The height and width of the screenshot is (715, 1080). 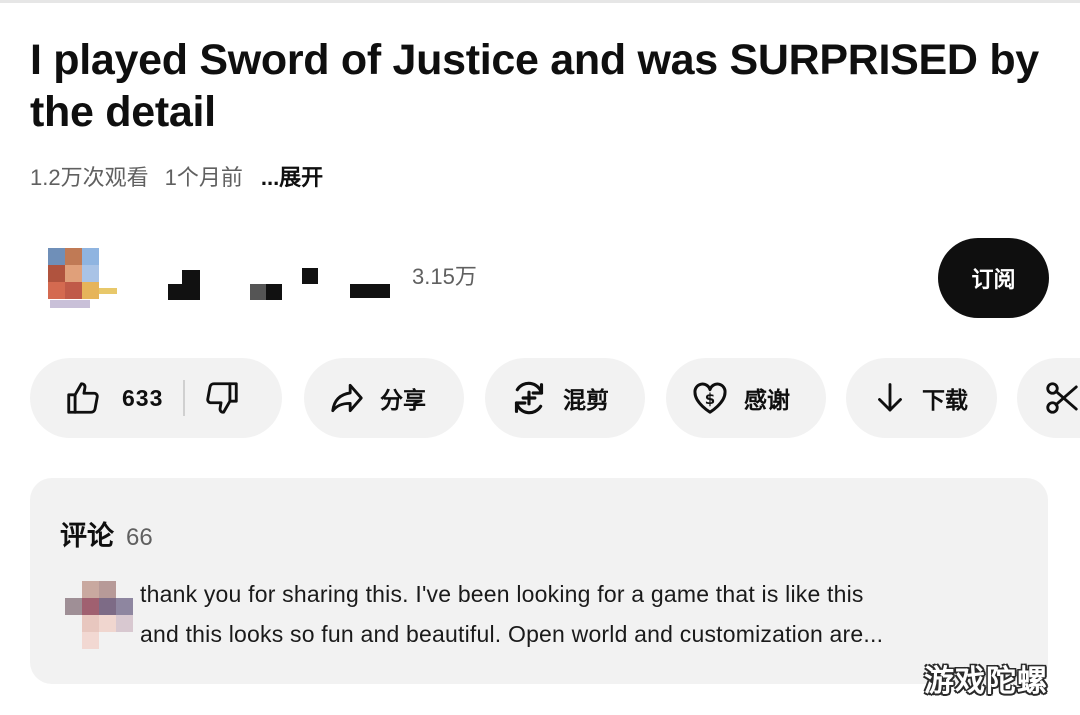 I want to click on heart-dollar-icon: $, so click(x=710, y=398).